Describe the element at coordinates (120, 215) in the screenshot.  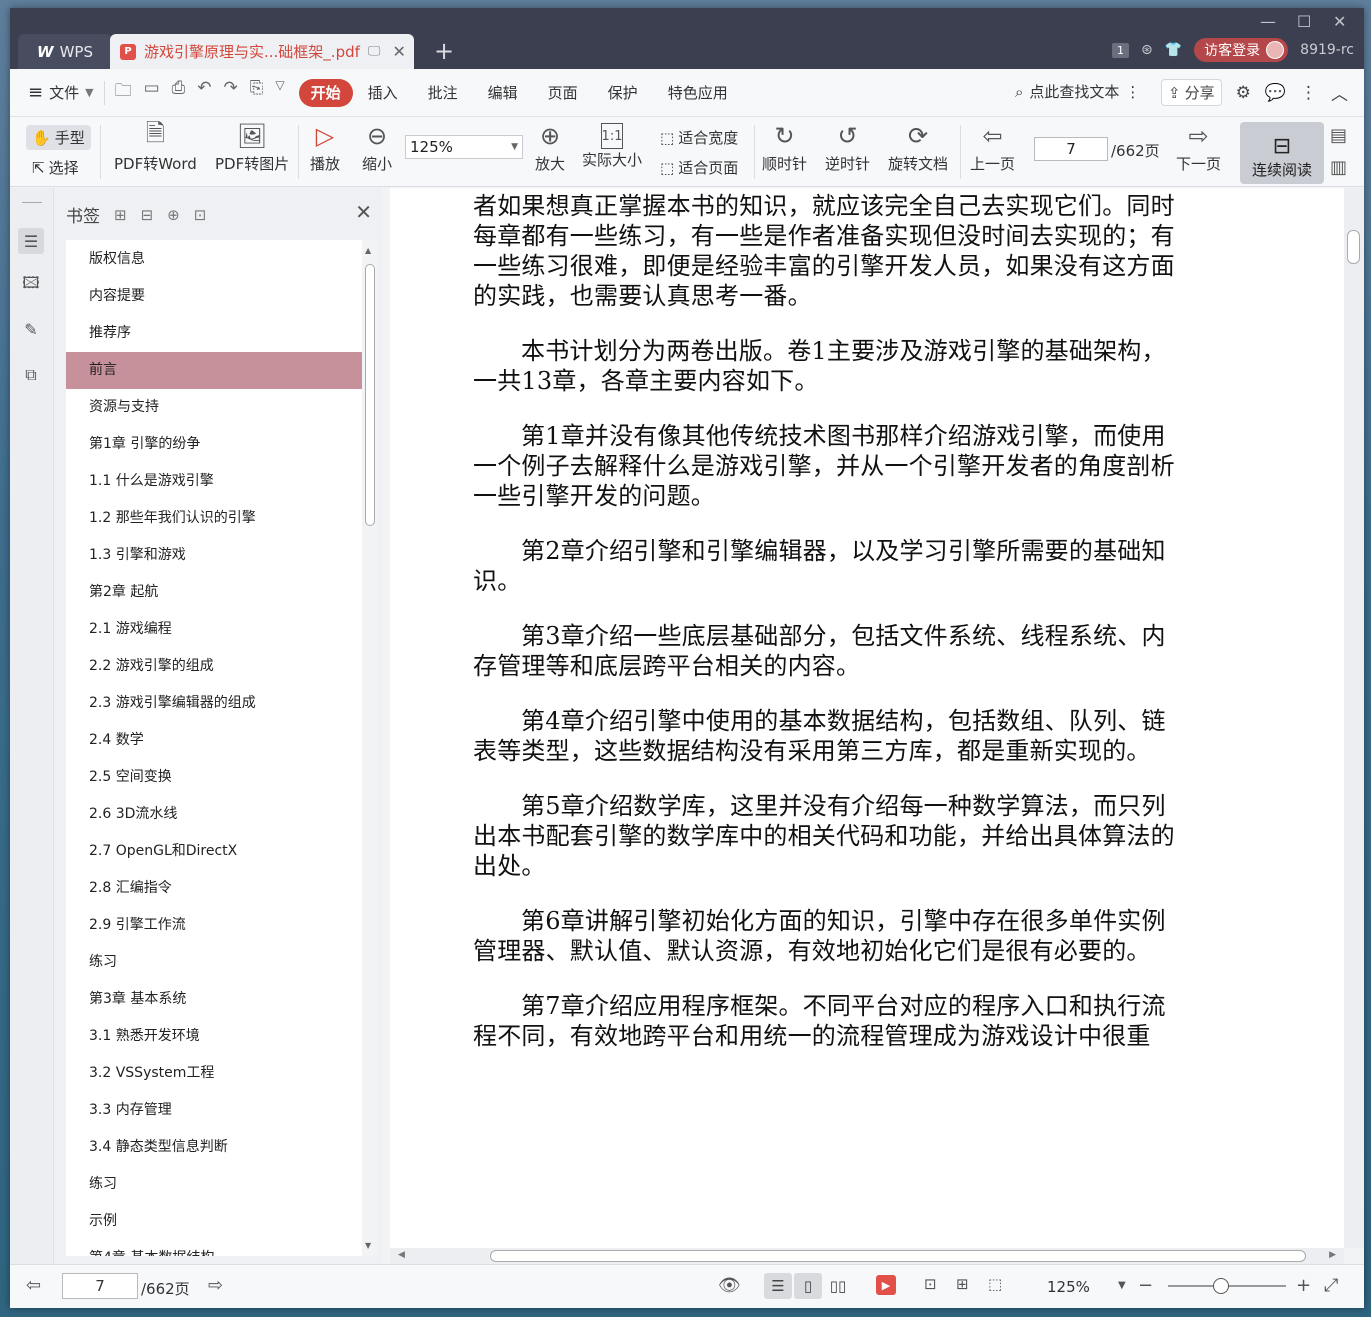
I see `expand-all-icon: ⊞` at that location.